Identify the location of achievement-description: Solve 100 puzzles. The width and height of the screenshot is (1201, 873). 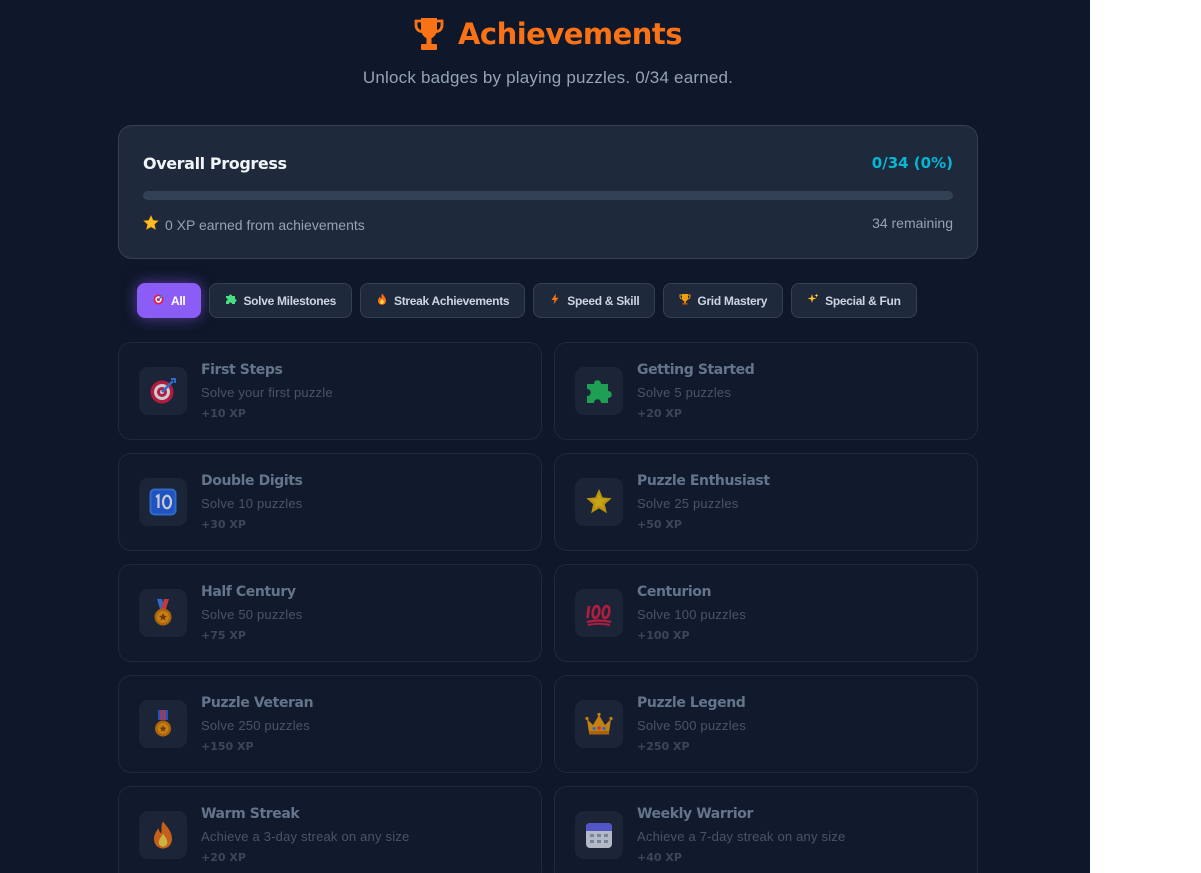
(691, 614).